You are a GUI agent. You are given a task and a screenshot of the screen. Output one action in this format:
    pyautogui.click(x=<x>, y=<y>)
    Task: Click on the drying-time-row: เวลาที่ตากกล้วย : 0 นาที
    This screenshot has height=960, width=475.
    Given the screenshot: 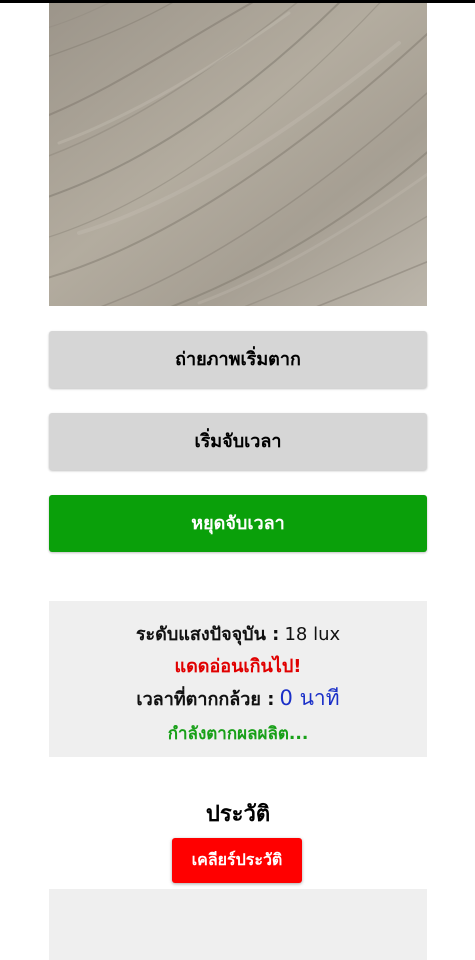 What is the action you would take?
    pyautogui.click(x=238, y=698)
    